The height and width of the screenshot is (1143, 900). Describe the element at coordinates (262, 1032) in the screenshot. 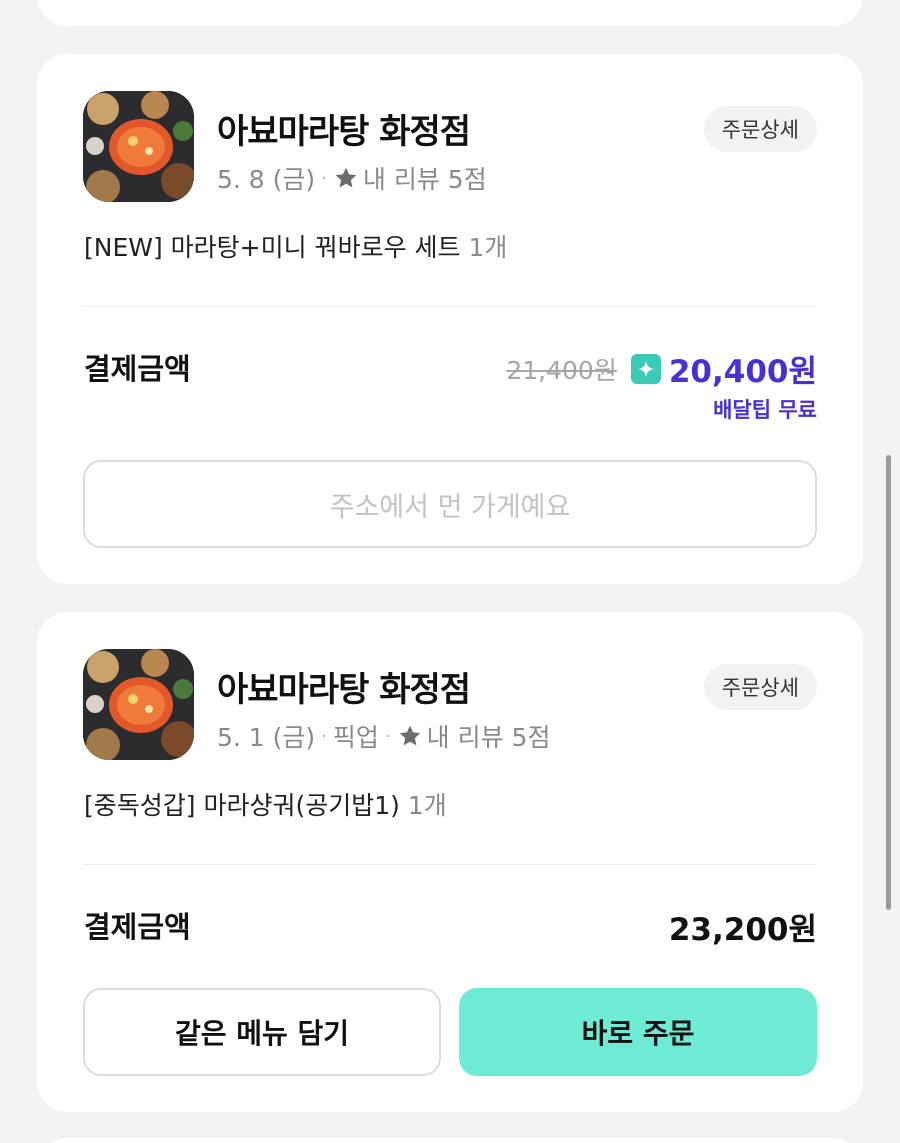

I see `add-same-menu-button: 같은 메뉴 담기` at that location.